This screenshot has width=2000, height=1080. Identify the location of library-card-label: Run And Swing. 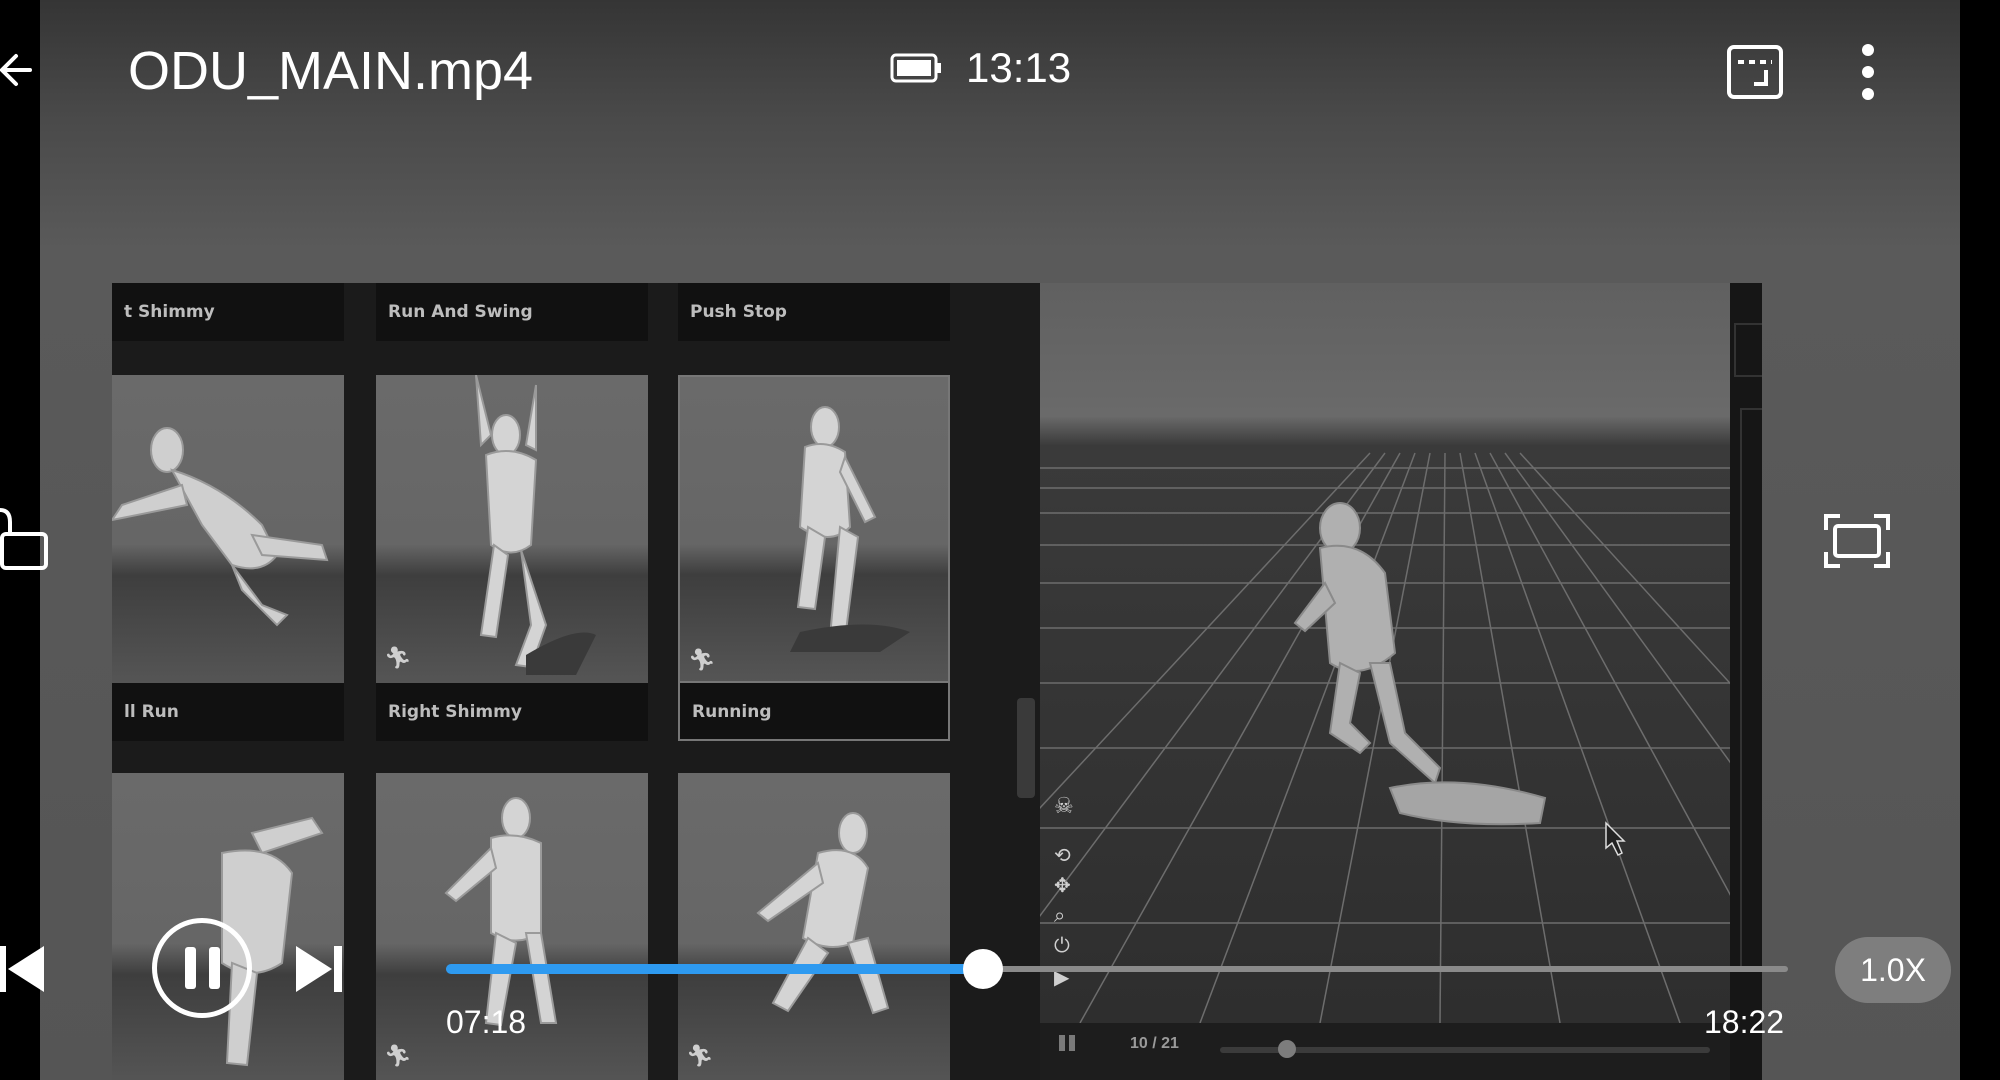
(512, 312).